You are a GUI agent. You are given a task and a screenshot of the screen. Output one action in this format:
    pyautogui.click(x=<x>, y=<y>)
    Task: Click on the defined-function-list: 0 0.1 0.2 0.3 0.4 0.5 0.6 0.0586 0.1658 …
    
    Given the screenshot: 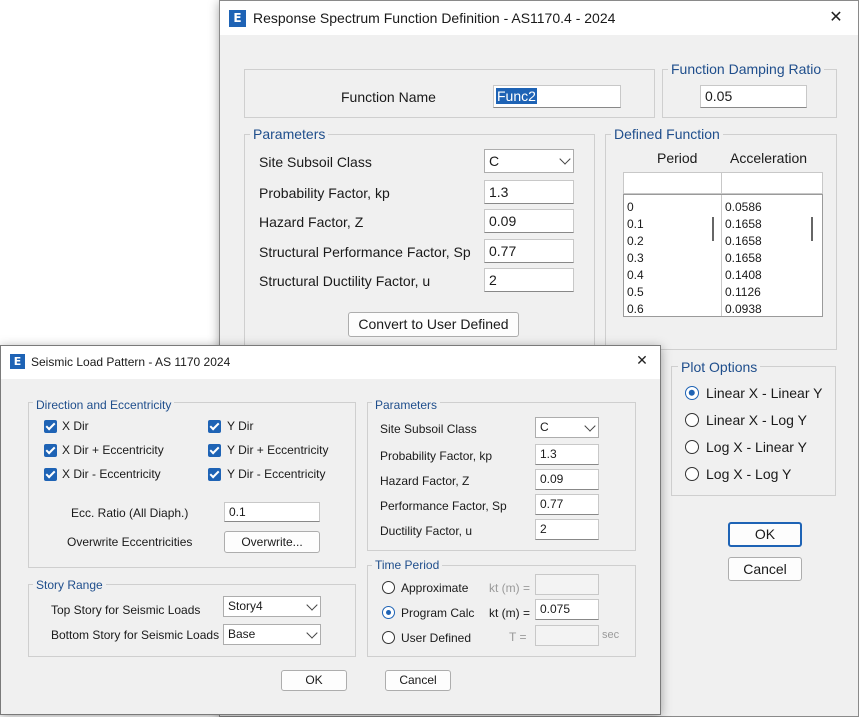 What is the action you would take?
    pyautogui.click(x=723, y=255)
    